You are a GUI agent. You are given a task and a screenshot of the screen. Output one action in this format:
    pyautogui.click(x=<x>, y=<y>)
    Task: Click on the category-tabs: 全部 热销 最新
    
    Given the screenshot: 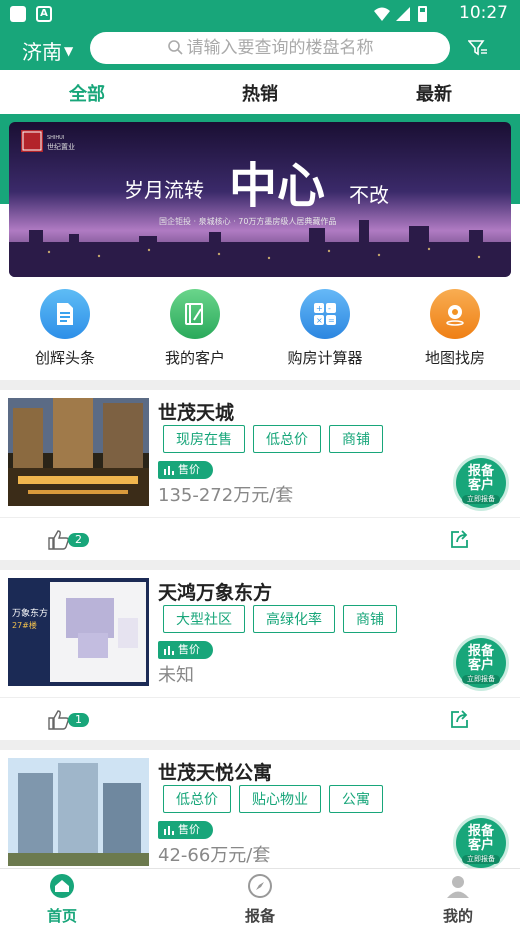 What is the action you would take?
    pyautogui.click(x=260, y=92)
    